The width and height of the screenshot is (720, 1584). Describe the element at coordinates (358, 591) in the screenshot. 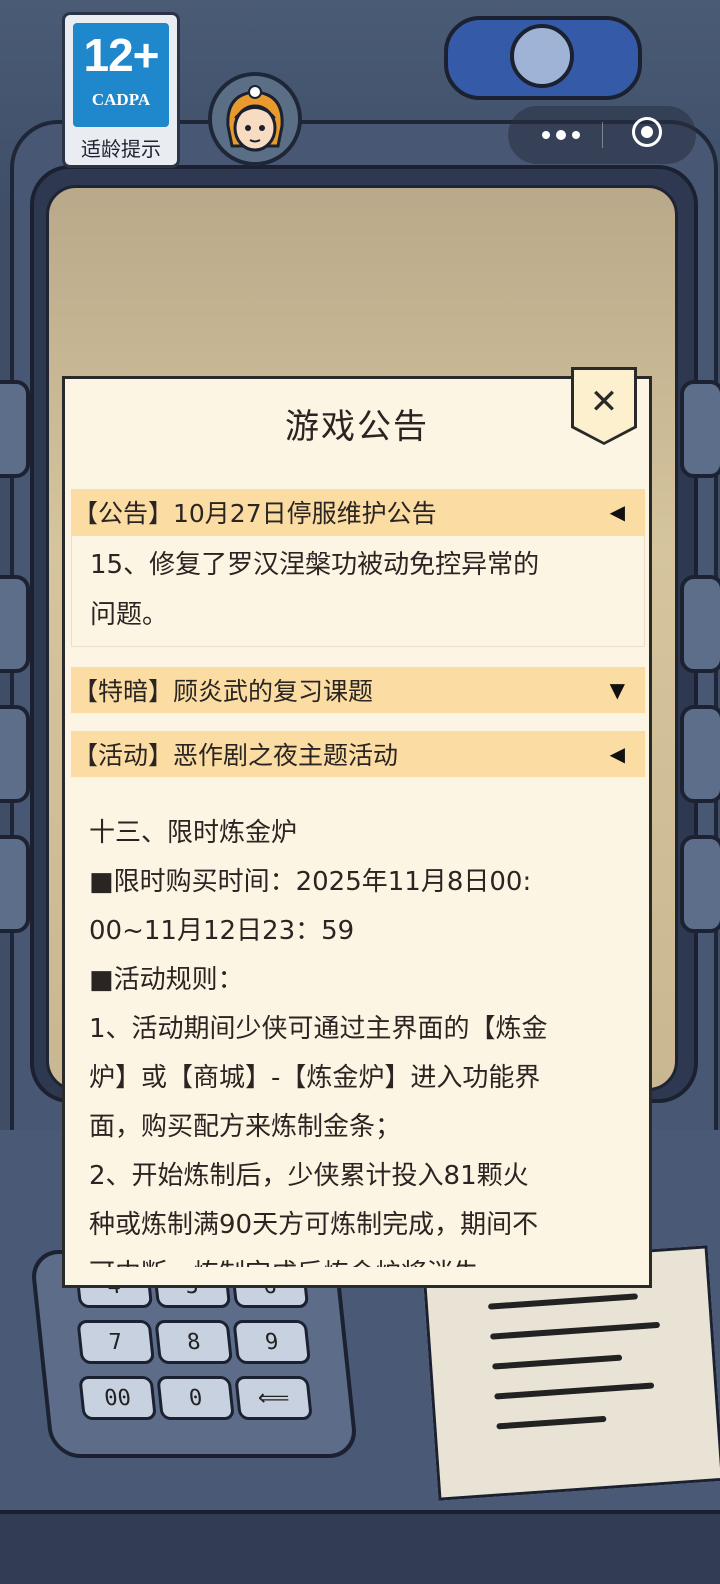

I see `section-body-maintenance: 15、修复了罗汉涅槃功被动免控异常的 问题。` at that location.